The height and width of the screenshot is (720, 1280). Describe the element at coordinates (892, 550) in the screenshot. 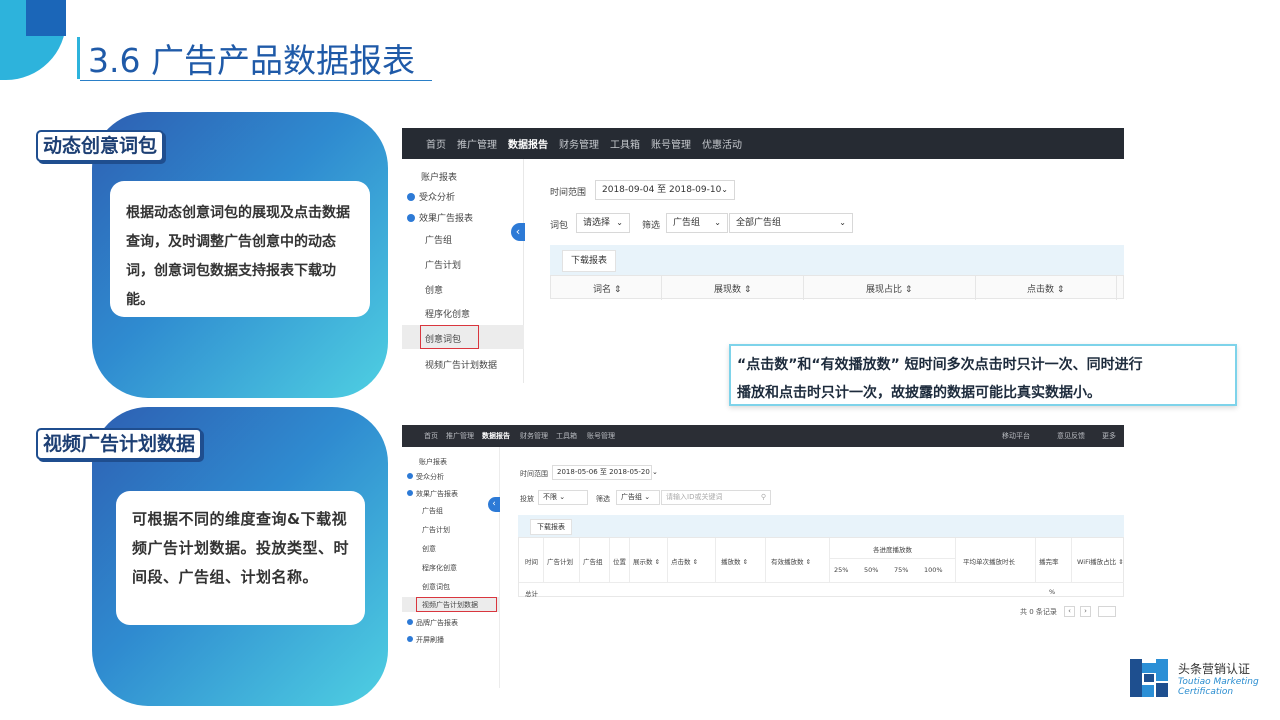

I see `column-header-progress-plays: 各进度播放数` at that location.